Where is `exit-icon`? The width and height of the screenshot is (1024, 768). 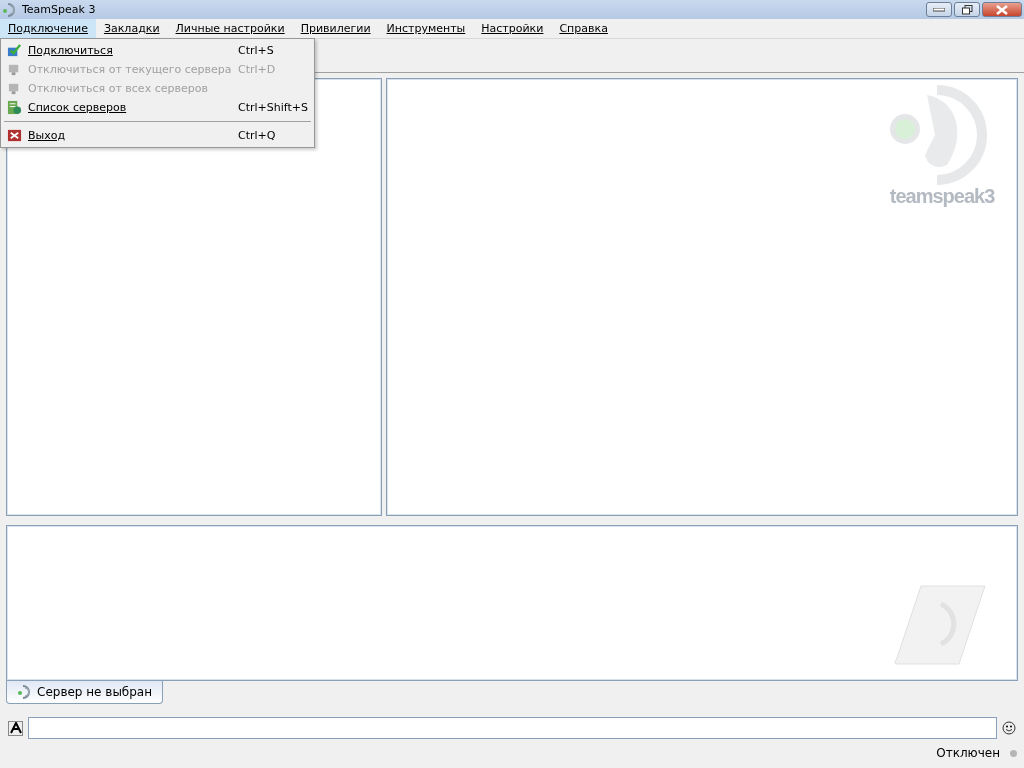 exit-icon is located at coordinates (14, 135).